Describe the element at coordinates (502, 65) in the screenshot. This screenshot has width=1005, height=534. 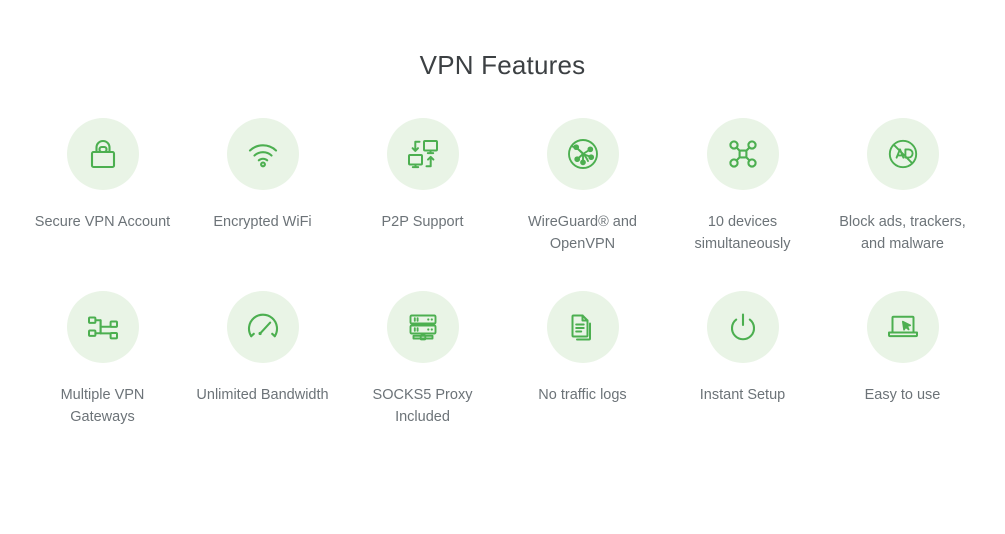
I see `page-title: VPN Features` at that location.